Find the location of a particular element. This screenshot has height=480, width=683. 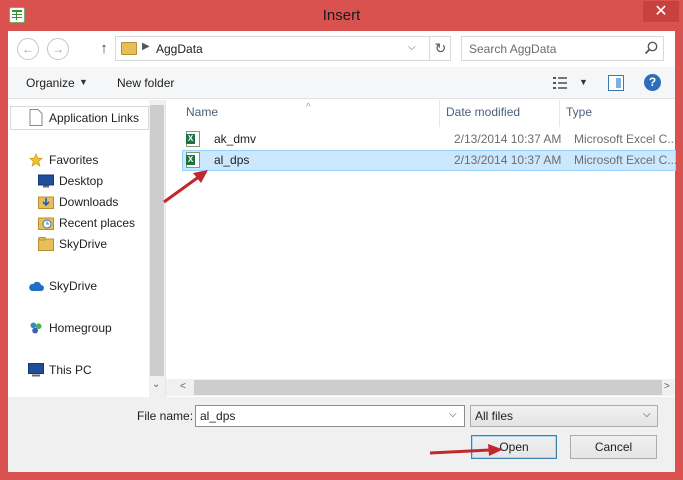

nav-item-recent-places: Recent places is located at coordinates (93, 223).